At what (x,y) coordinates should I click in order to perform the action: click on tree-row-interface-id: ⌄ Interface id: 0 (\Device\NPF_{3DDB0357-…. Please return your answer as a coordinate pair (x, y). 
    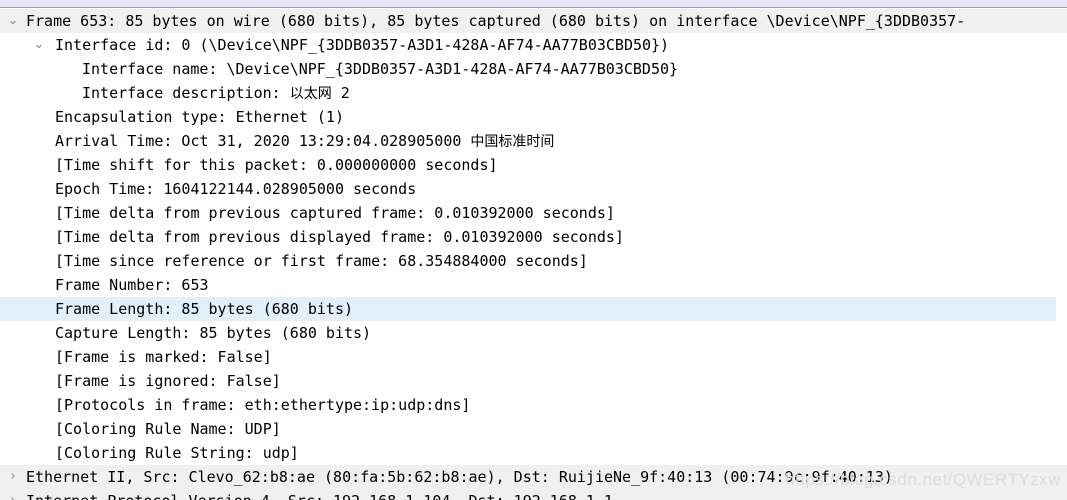
    Looking at the image, I should click on (533, 45).